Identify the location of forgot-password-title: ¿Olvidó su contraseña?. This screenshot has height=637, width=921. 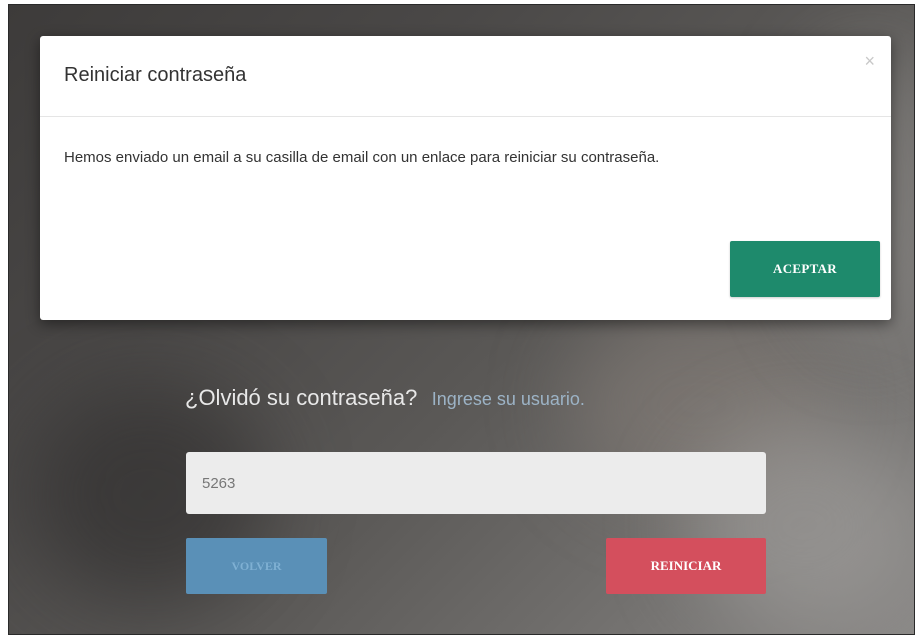
(301, 397).